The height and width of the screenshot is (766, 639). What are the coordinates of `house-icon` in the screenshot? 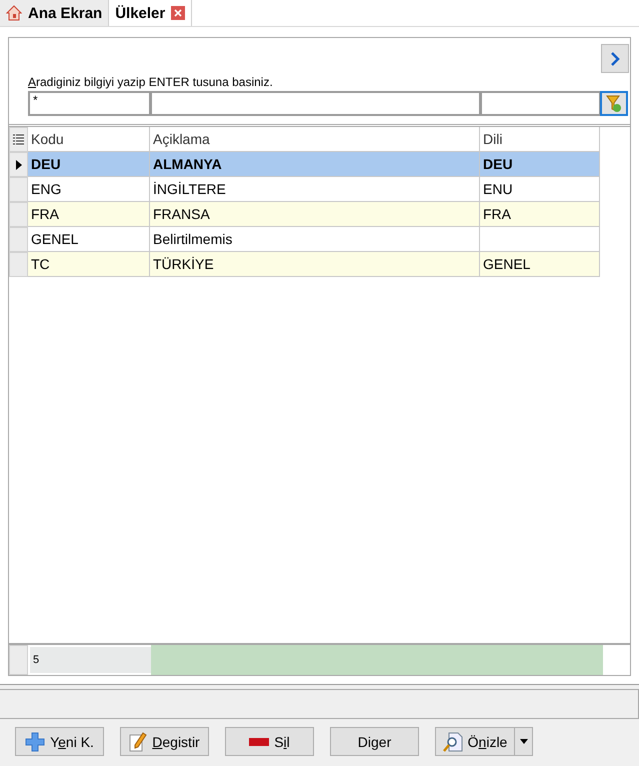 It's located at (14, 13).